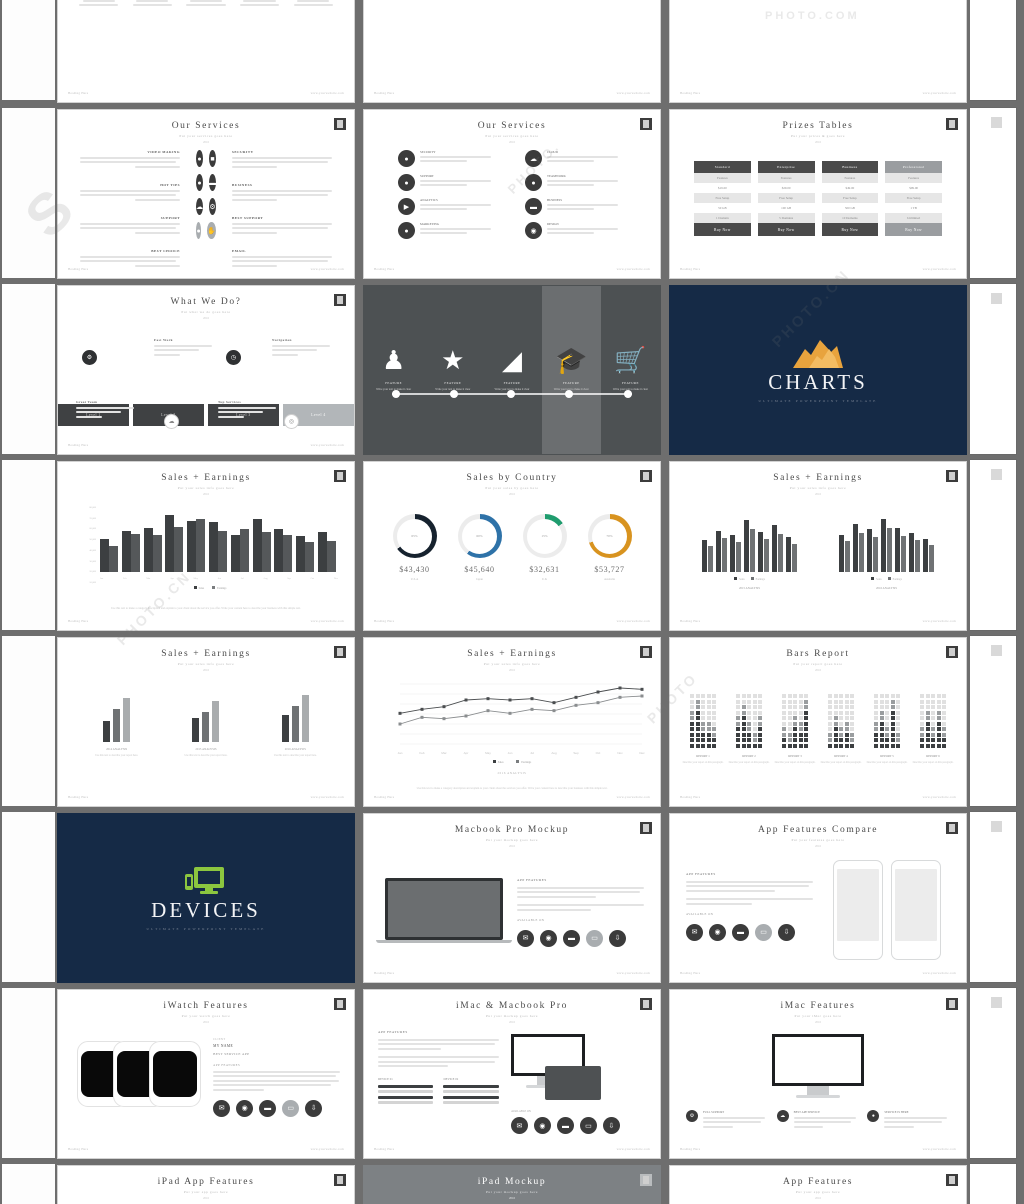 The image size is (1024, 1204). Describe the element at coordinates (818, 1184) in the screenshot. I see `slide-thumbnail: App Features Put your app goes here 2016` at that location.